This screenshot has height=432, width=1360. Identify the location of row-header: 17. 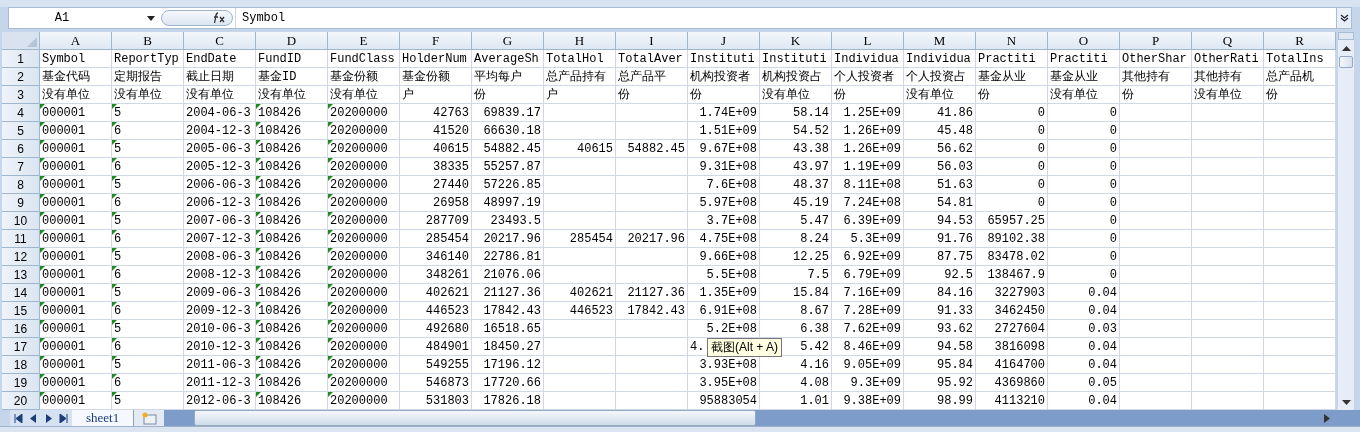
(21, 347).